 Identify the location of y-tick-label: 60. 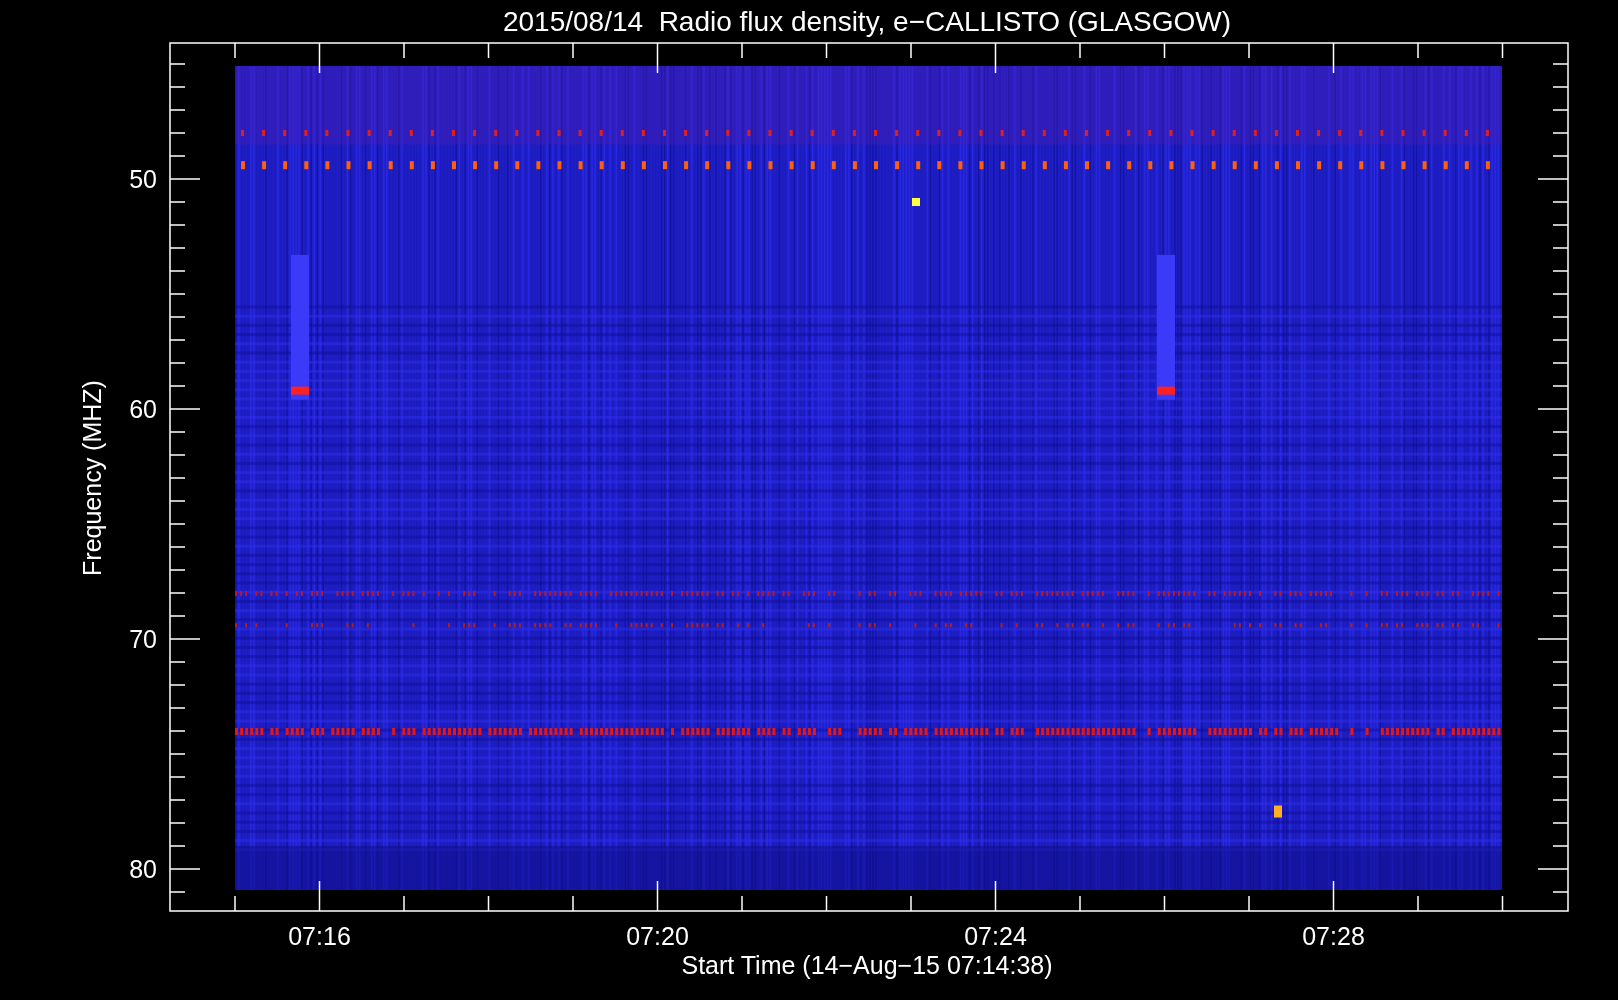
(143, 409).